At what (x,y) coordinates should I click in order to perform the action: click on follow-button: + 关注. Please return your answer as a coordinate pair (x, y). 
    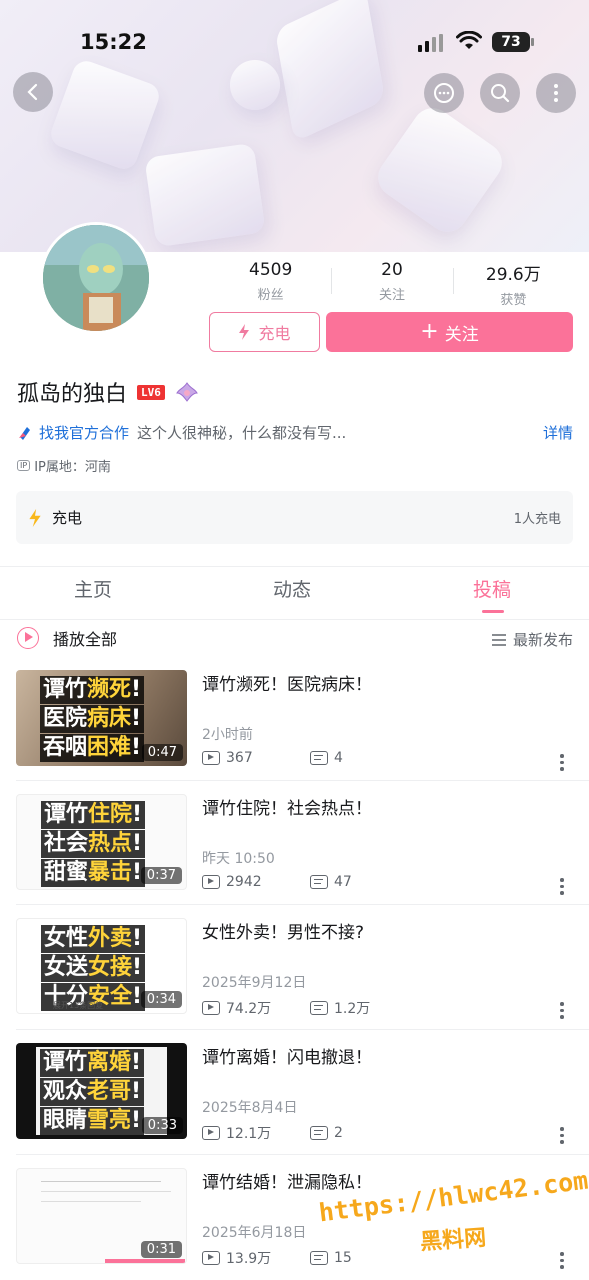
    Looking at the image, I should click on (449, 332).